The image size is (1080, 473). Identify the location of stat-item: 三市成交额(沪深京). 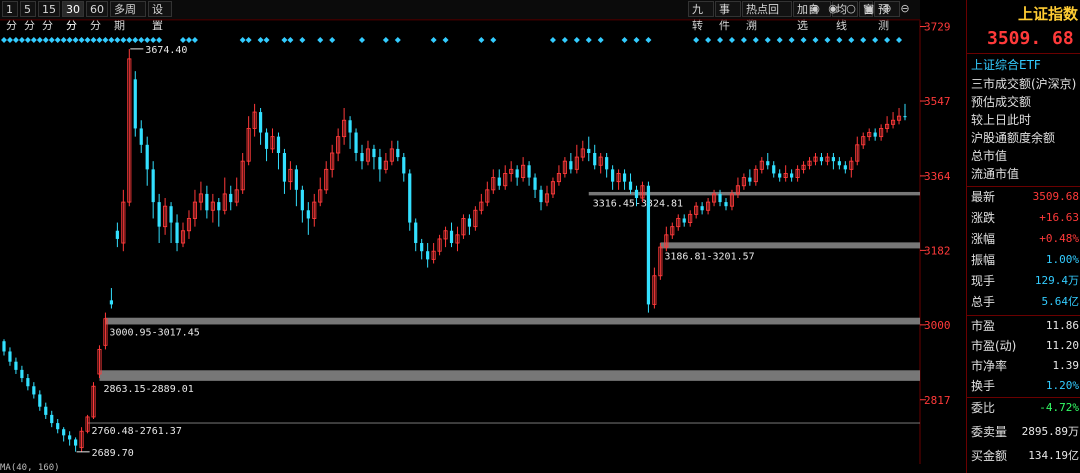
(1024, 84).